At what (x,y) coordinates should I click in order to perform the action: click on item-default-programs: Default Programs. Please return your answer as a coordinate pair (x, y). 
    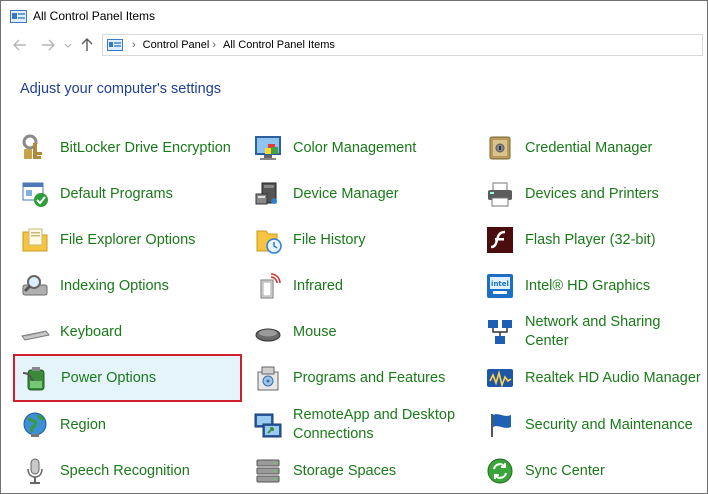
    Looking at the image, I should click on (96, 194).